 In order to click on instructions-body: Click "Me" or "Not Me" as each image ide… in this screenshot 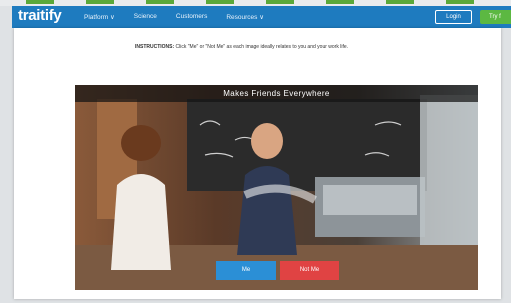, I will do `click(261, 47)`.